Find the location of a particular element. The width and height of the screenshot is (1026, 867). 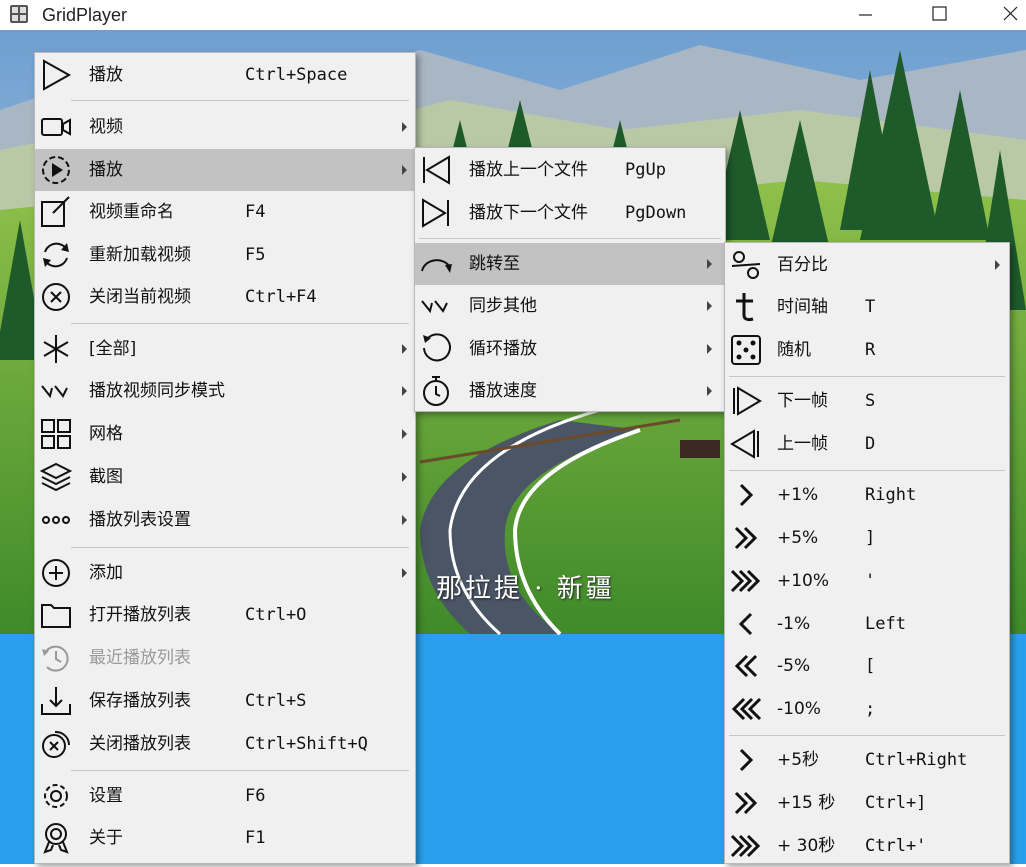

skip-previous-icon is located at coordinates (436, 170).